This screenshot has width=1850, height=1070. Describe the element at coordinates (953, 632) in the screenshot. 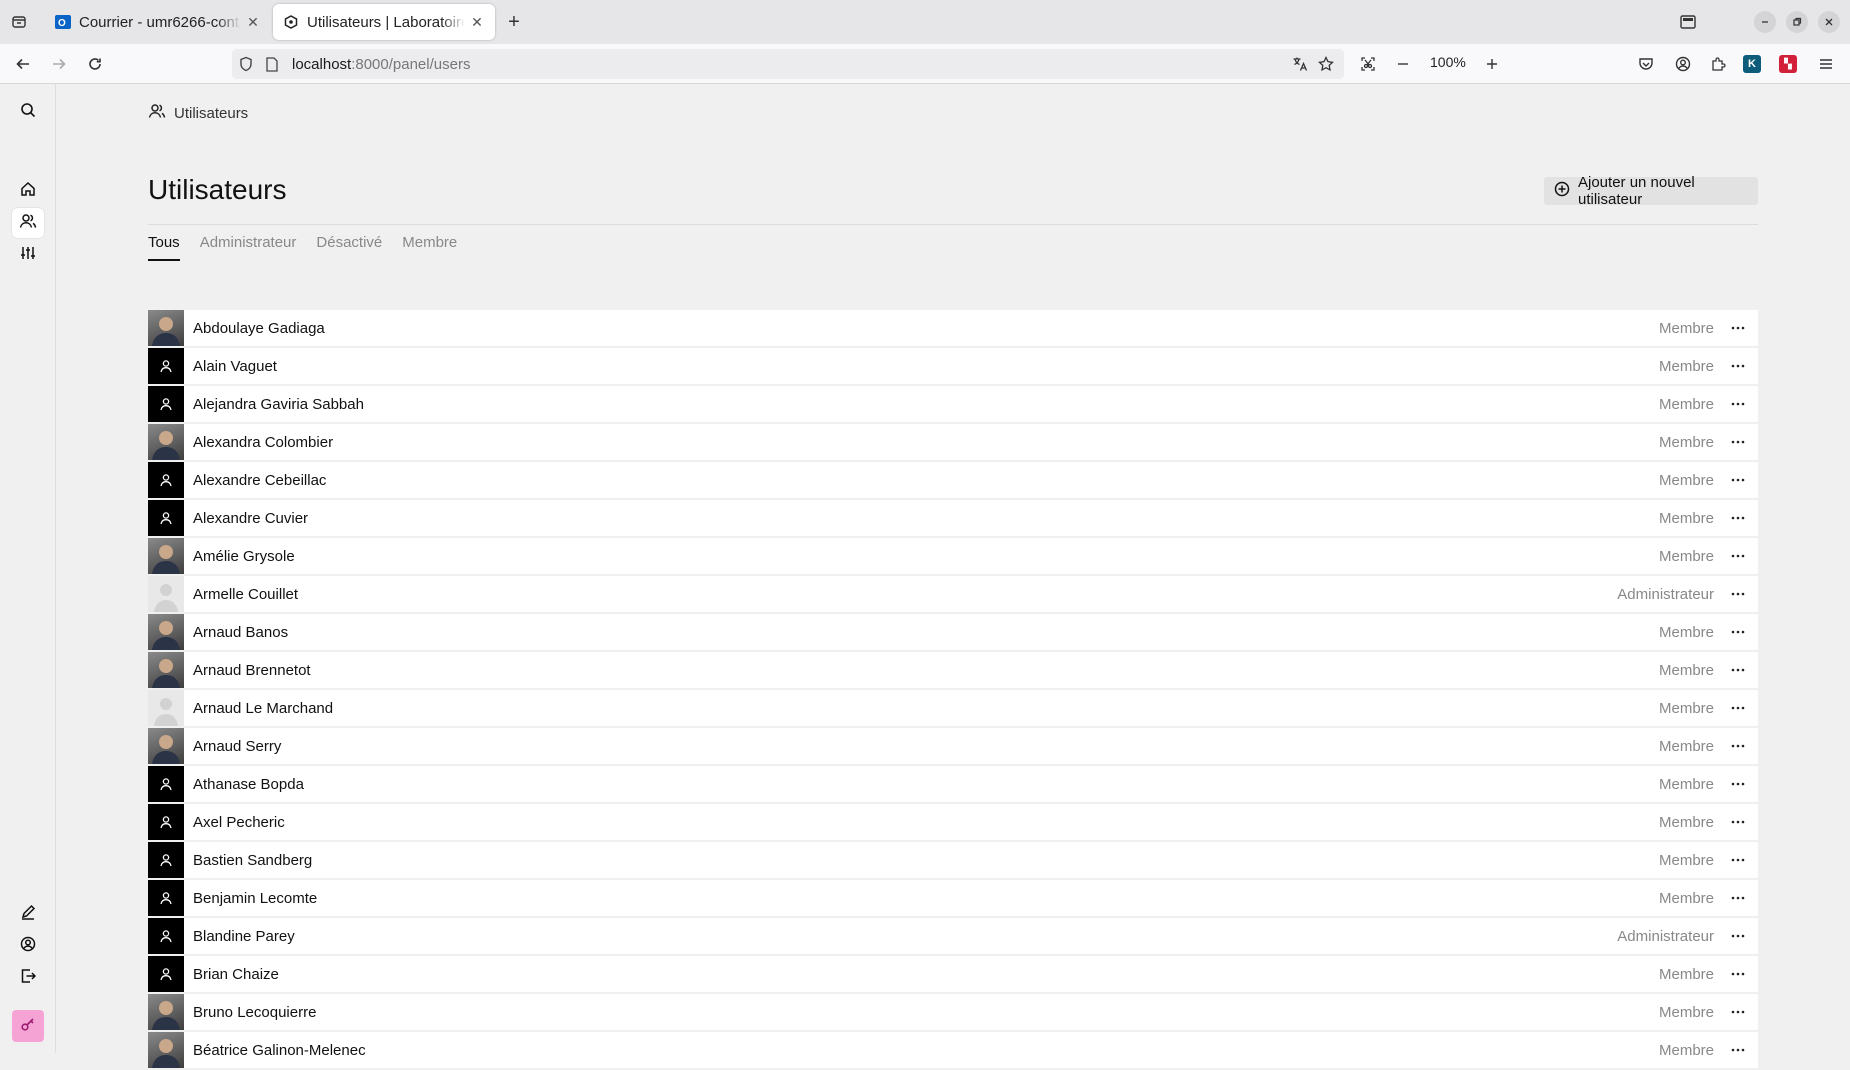

I see `table-row: Arnaud Banos Membre` at that location.